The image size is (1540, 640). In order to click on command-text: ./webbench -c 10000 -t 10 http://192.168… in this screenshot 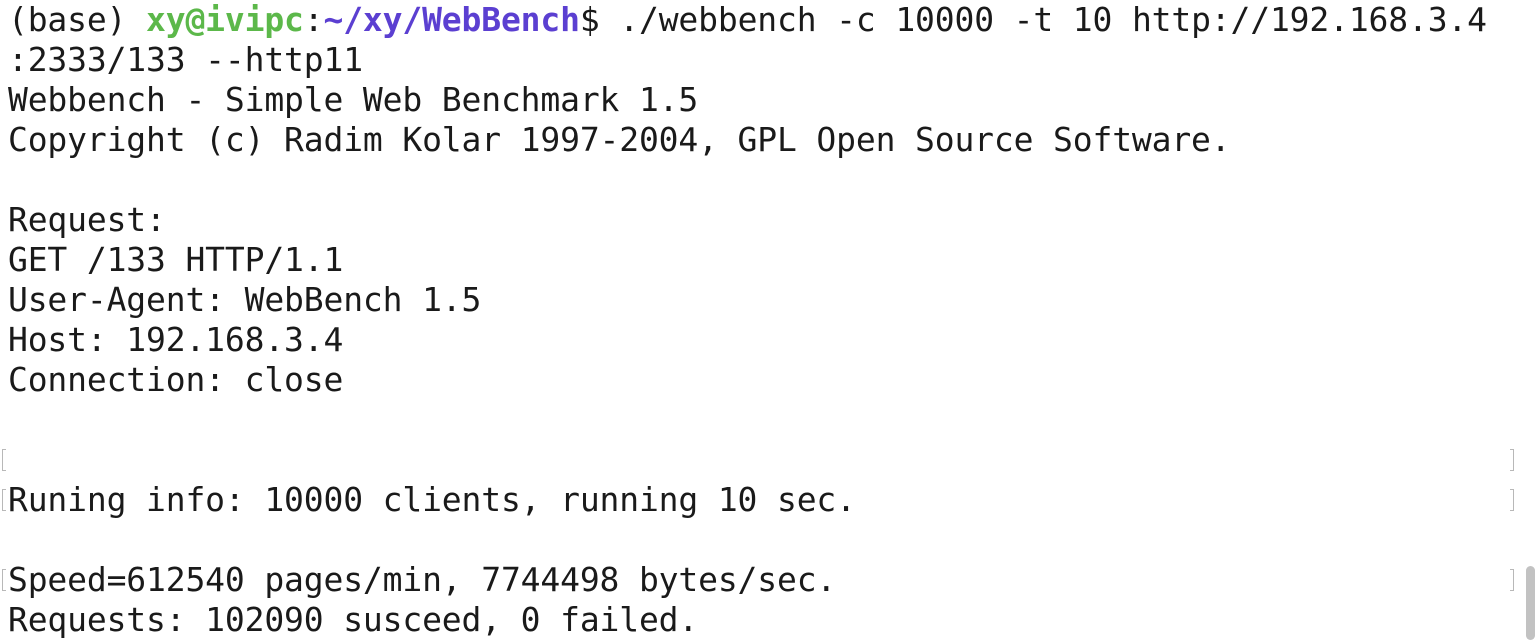, I will do `click(1043, 19)`.